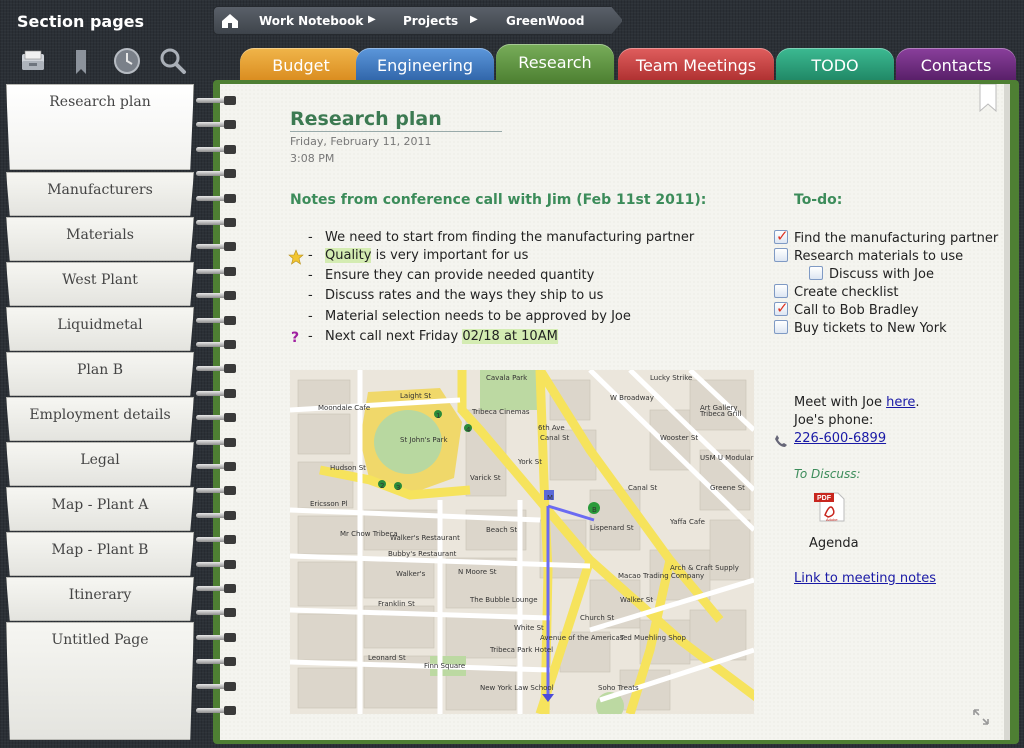 Image resolution: width=1024 pixels, height=748 pixels. I want to click on search-icon, so click(173, 61).